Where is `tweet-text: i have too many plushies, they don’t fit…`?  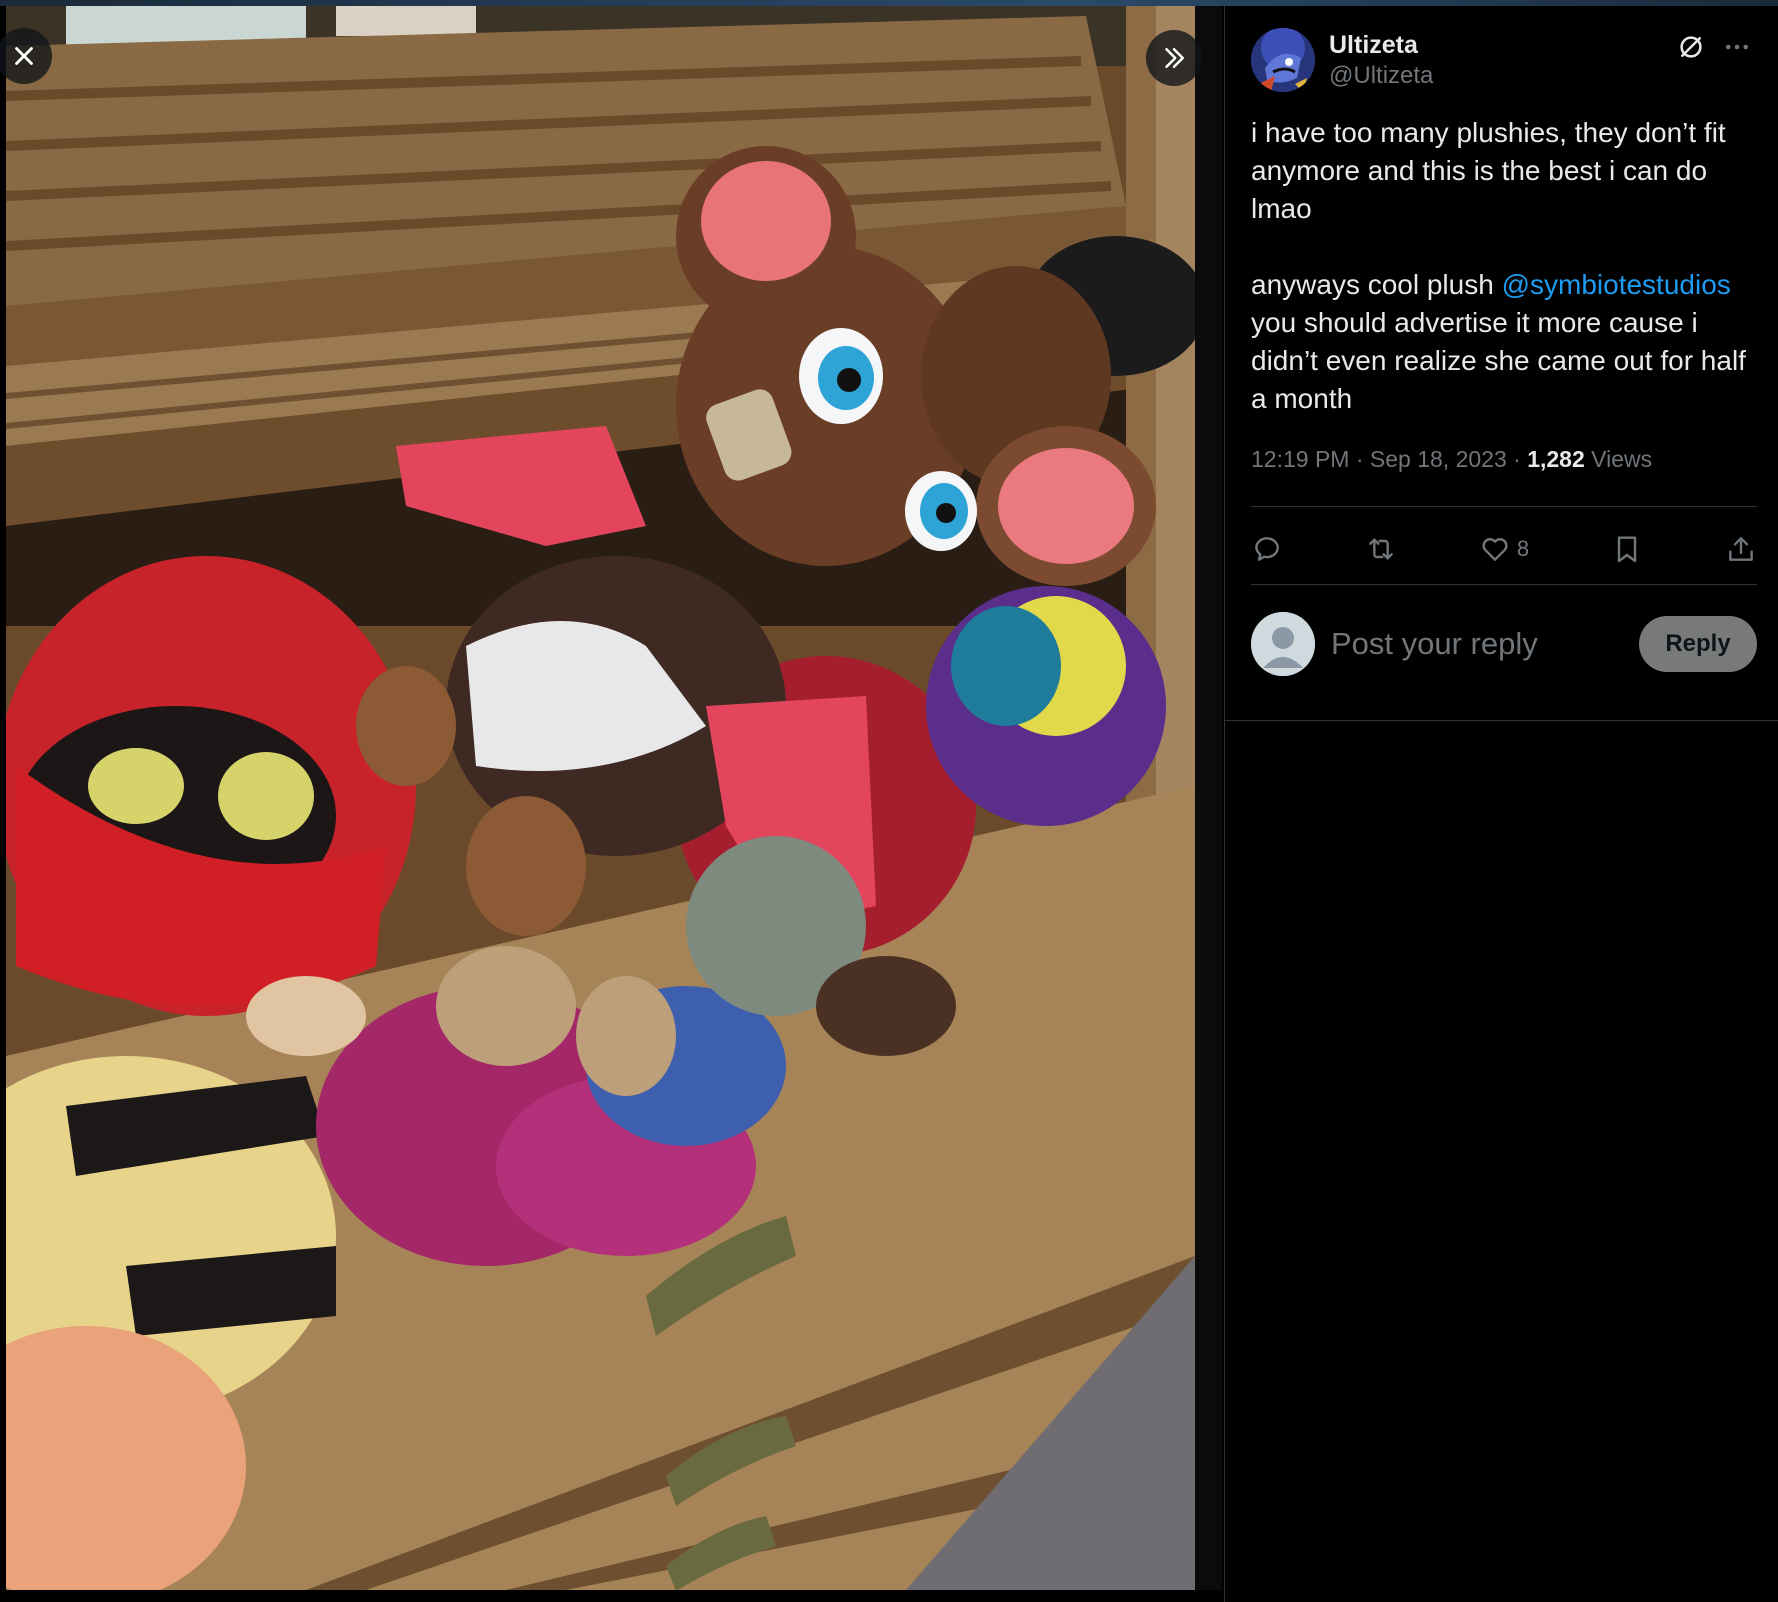
tweet-text: i have too many plushies, they don’t fit… is located at coordinates (1506, 266).